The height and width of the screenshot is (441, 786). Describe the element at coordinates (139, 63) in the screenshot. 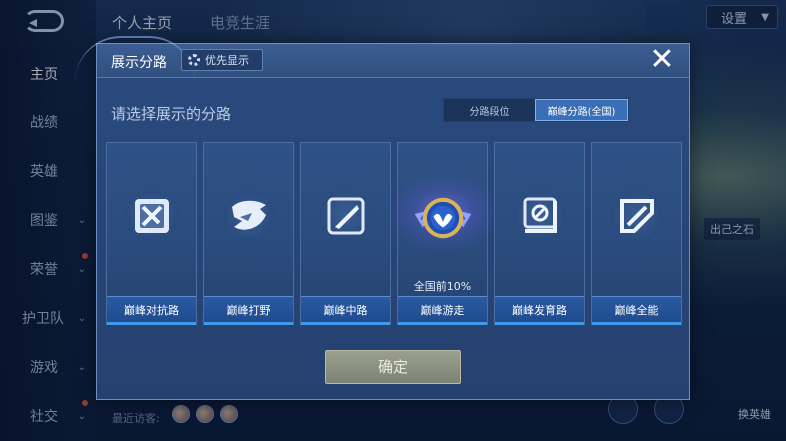

I see `dialog-title: 展示分路` at that location.